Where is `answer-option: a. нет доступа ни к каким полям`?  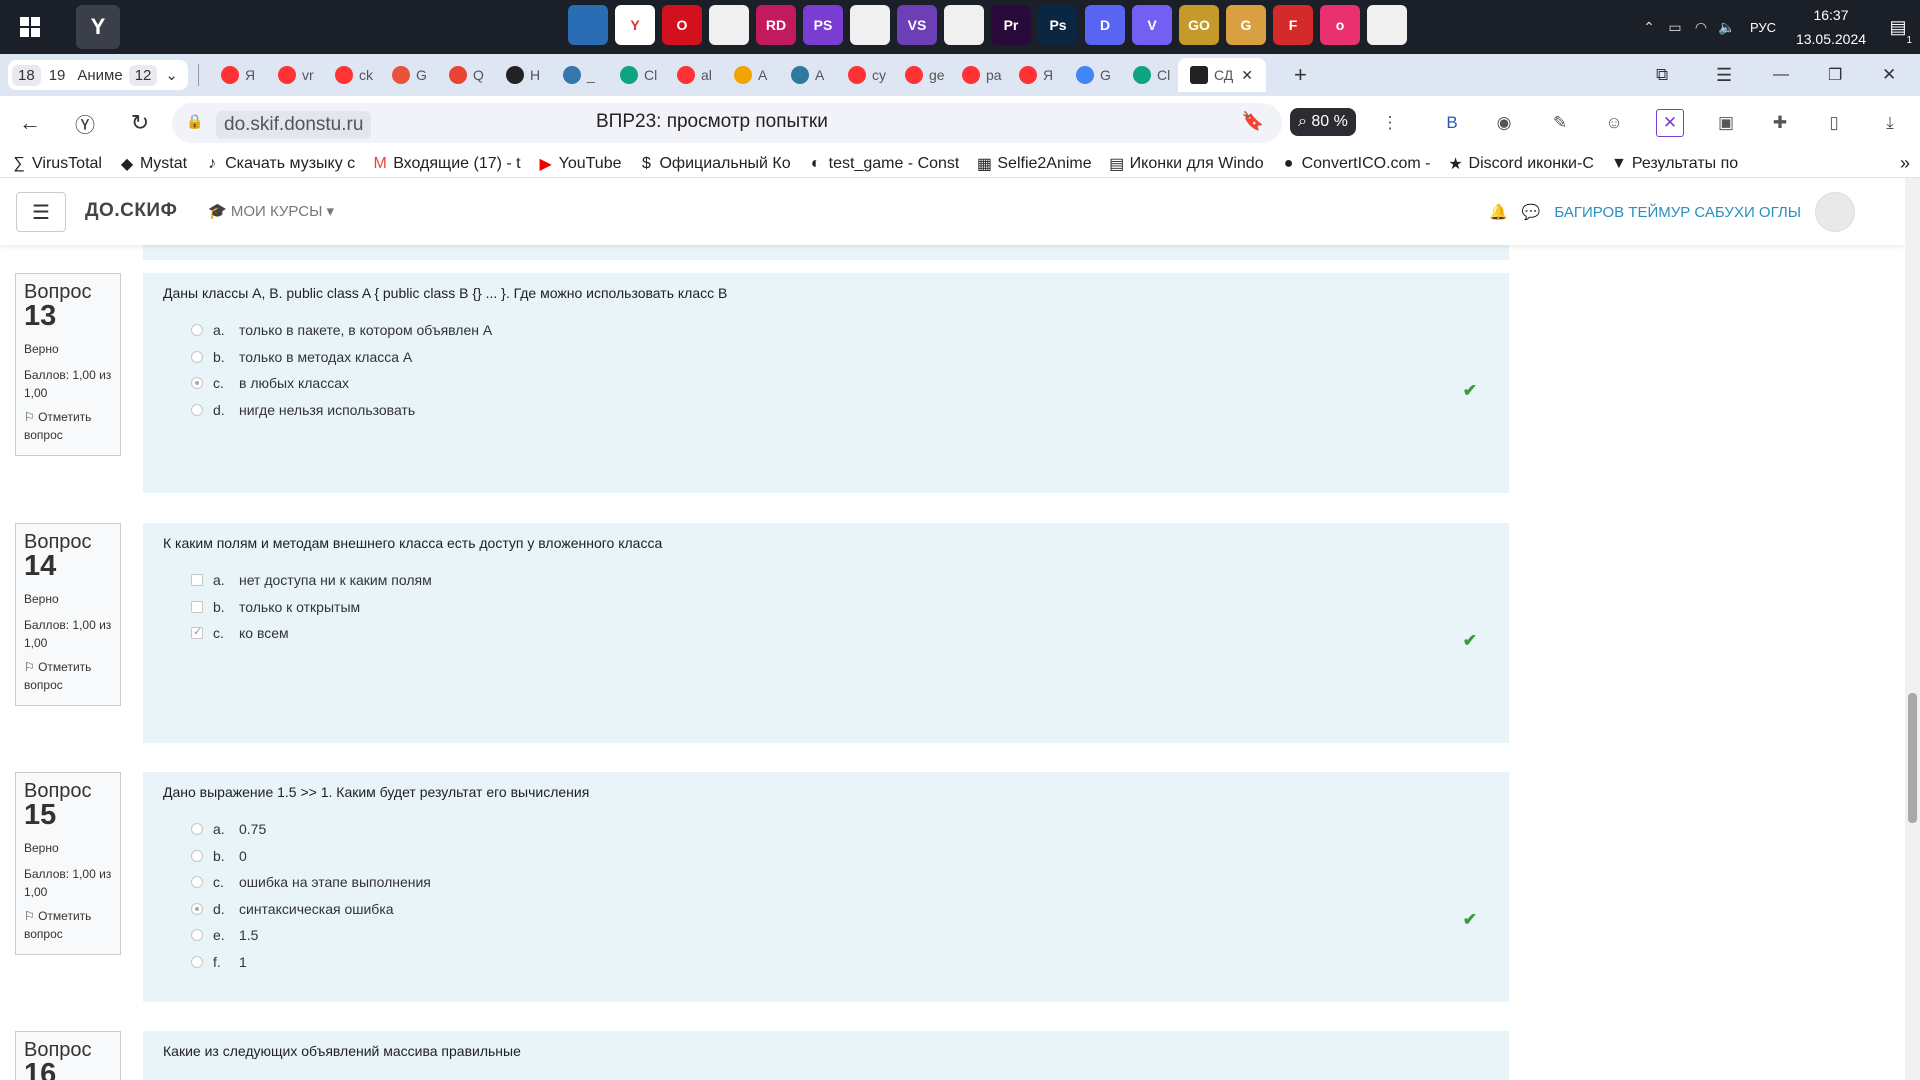
answer-option: a. нет доступа ни к каким полям is located at coordinates (840, 580).